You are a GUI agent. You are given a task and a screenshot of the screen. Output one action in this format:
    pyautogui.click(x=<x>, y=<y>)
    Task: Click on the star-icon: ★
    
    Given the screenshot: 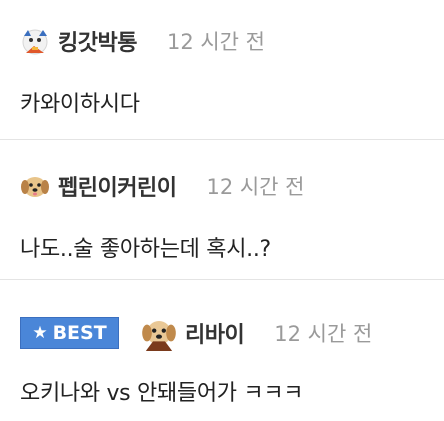 What is the action you would take?
    pyautogui.click(x=40, y=333)
    